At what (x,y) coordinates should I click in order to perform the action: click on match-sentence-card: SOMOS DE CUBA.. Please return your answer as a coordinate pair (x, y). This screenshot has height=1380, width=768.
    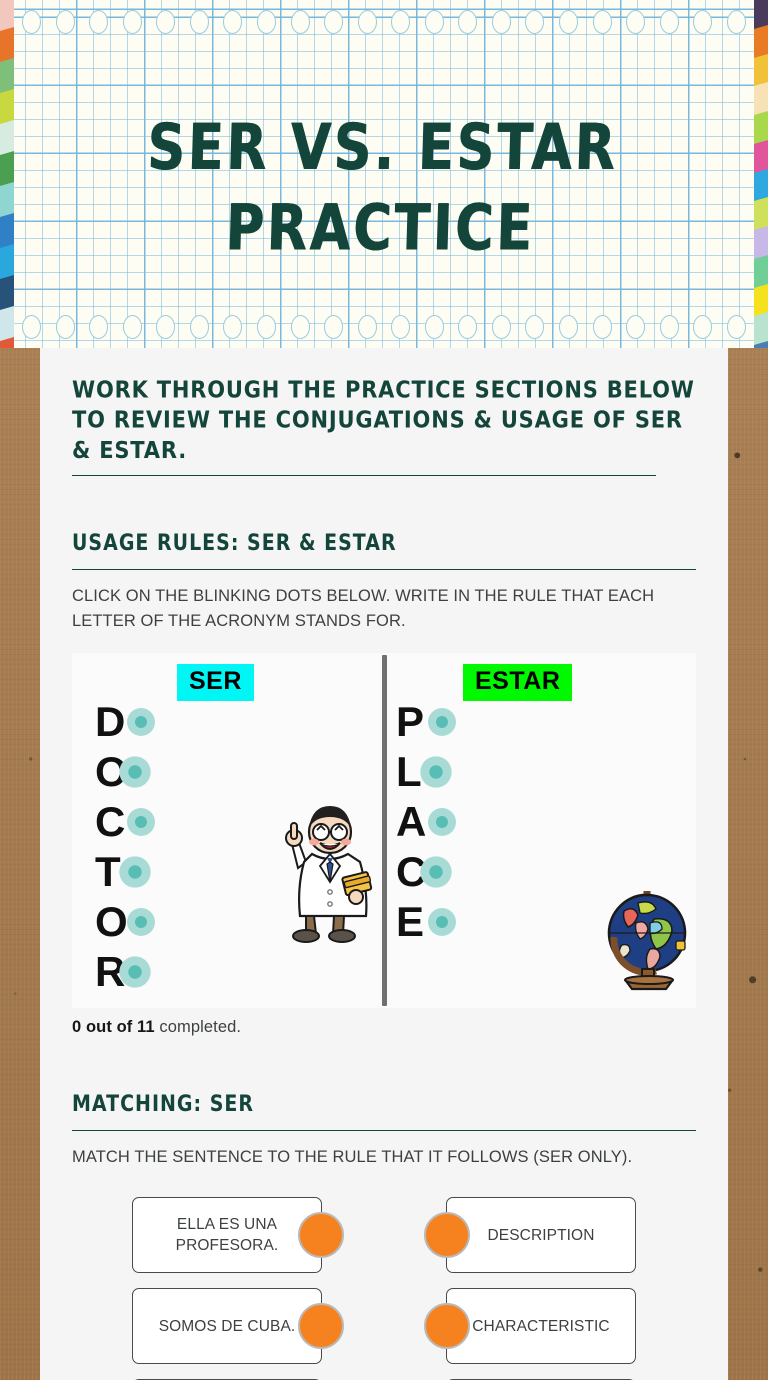
    Looking at the image, I should click on (238, 1326).